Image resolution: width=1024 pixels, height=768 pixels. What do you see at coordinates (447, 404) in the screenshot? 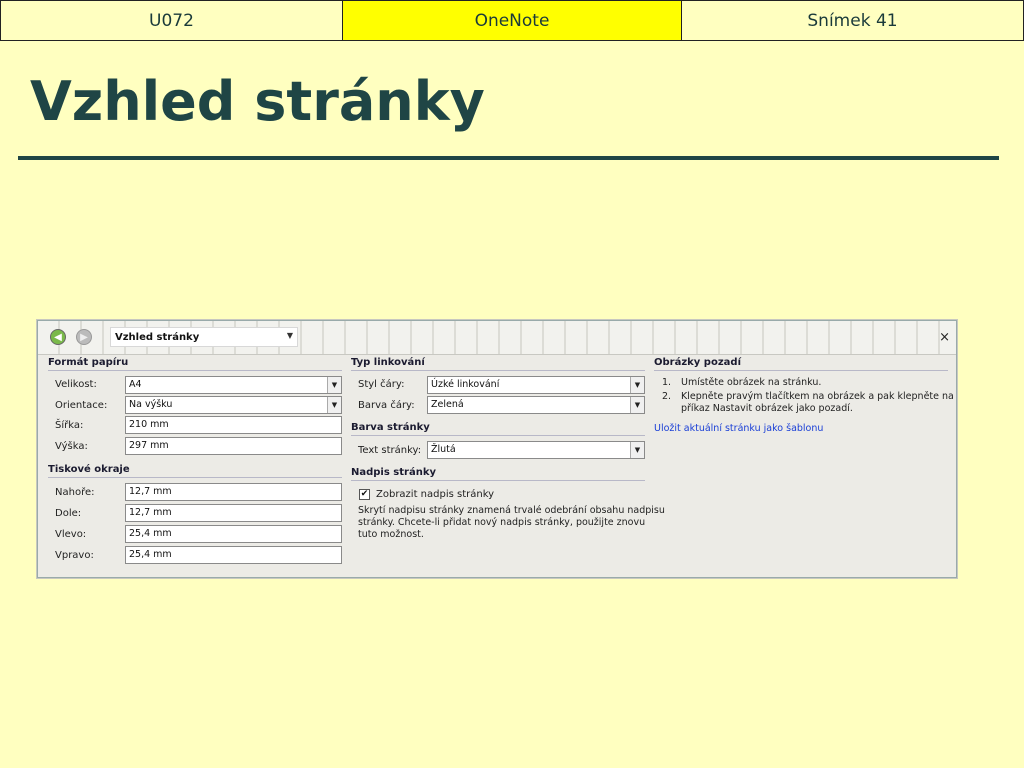
I see `rule-color-value: Zelená` at bounding box center [447, 404].